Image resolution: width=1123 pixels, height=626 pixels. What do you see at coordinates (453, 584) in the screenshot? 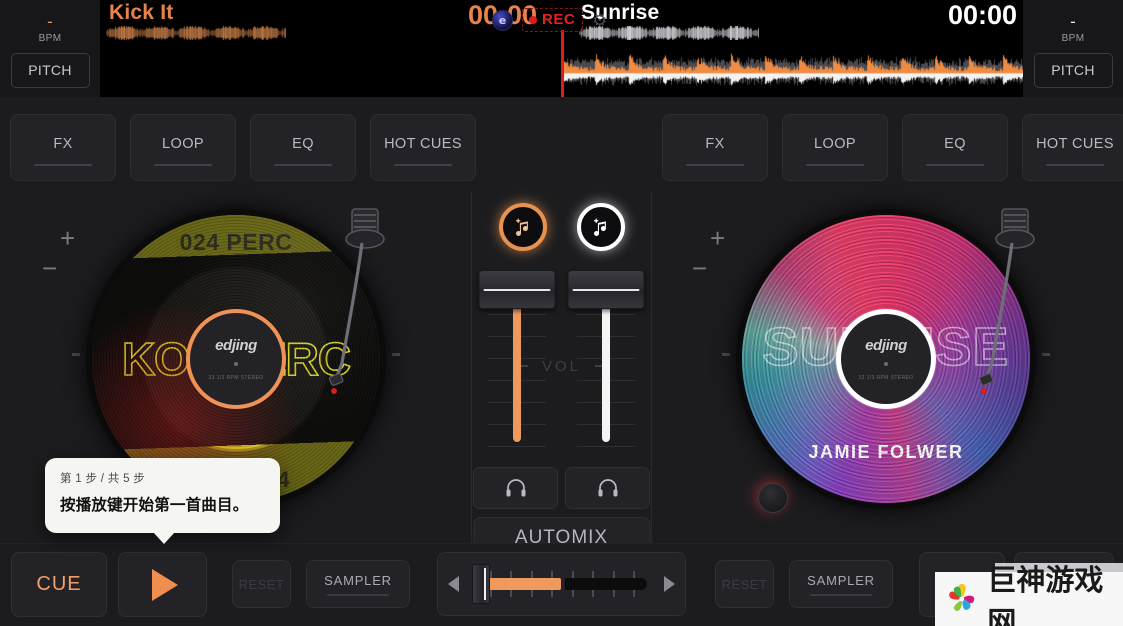
I see `caret-left-icon` at bounding box center [453, 584].